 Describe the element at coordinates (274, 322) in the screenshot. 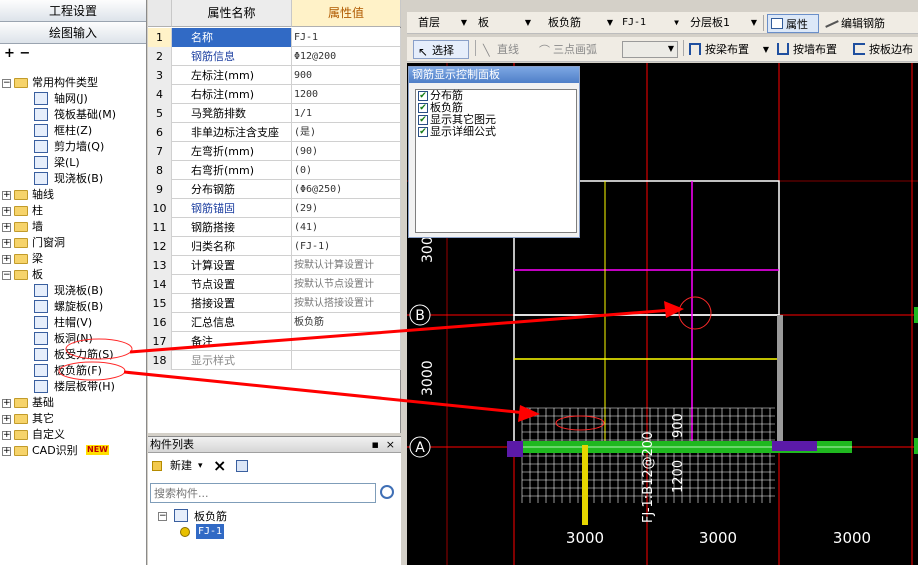

I see `property-row: 16 汇总信息 板负筋` at that location.